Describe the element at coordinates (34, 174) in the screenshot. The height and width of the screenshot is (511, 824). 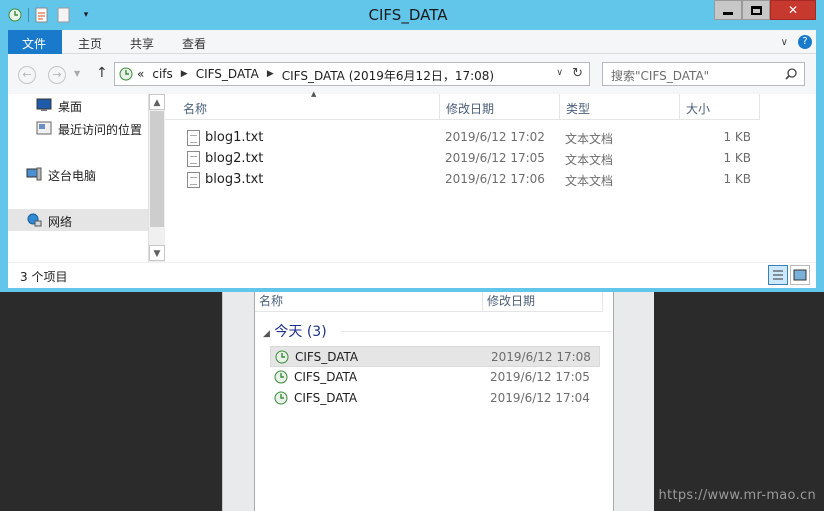
I see `computer-icon` at that location.